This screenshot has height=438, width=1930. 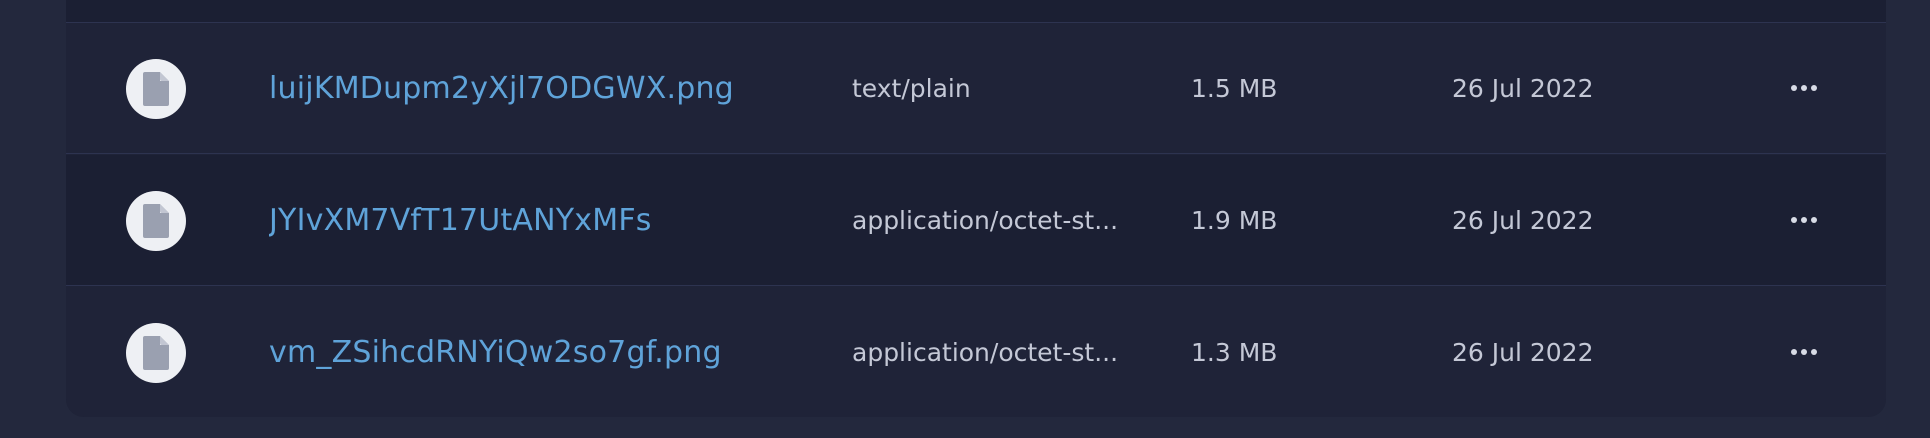 What do you see at coordinates (911, 88) in the screenshot?
I see `file-type: text/plain` at bounding box center [911, 88].